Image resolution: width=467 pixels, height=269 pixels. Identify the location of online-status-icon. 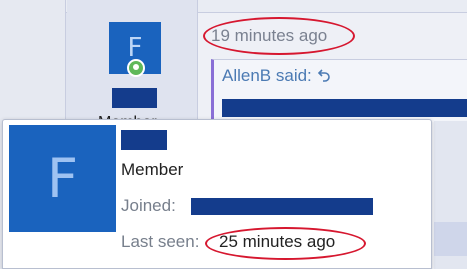
(136, 68).